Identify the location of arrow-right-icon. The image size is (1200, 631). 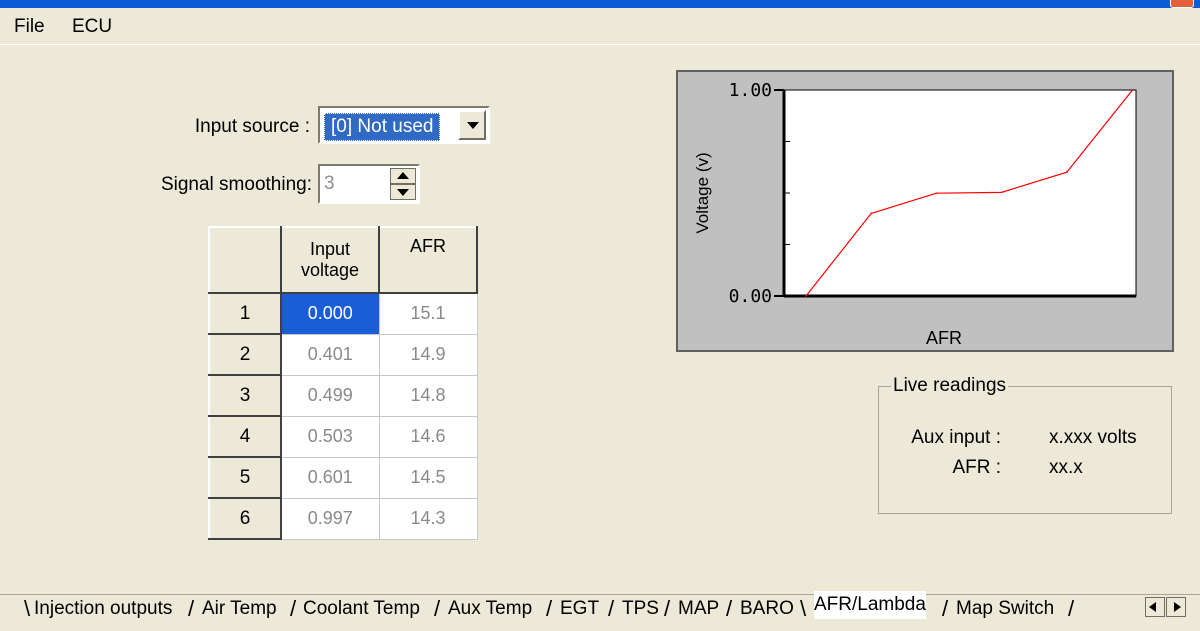
(1177, 607).